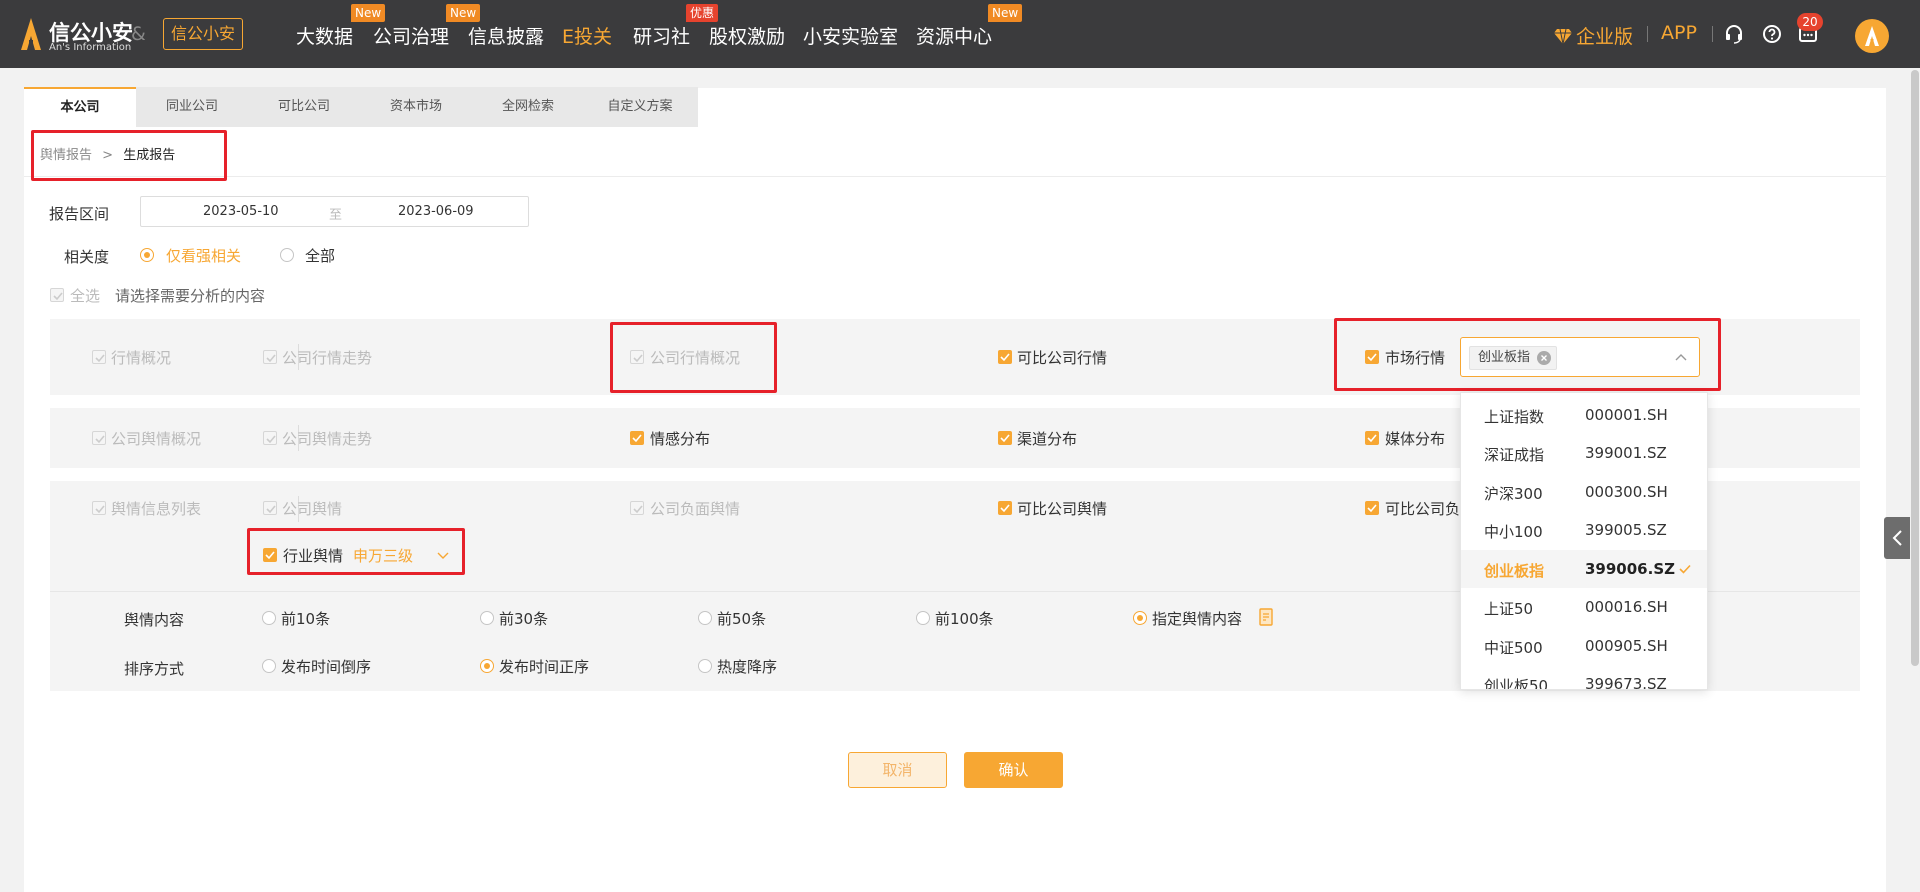 Image resolution: width=1920 pixels, height=892 pixels. What do you see at coordinates (897, 770) in the screenshot?
I see `cancel-button: 取消` at bounding box center [897, 770].